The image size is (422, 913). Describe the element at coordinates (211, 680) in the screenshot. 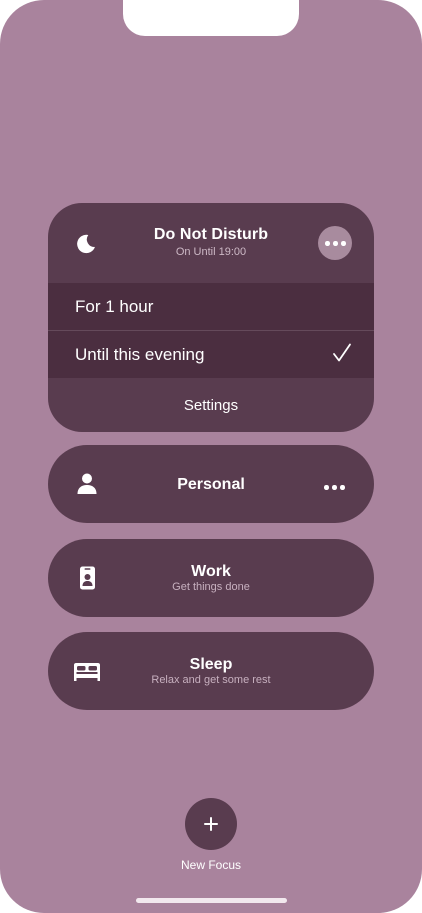

I see `focus-sleep-subtitle: Relax and get some rest` at that location.